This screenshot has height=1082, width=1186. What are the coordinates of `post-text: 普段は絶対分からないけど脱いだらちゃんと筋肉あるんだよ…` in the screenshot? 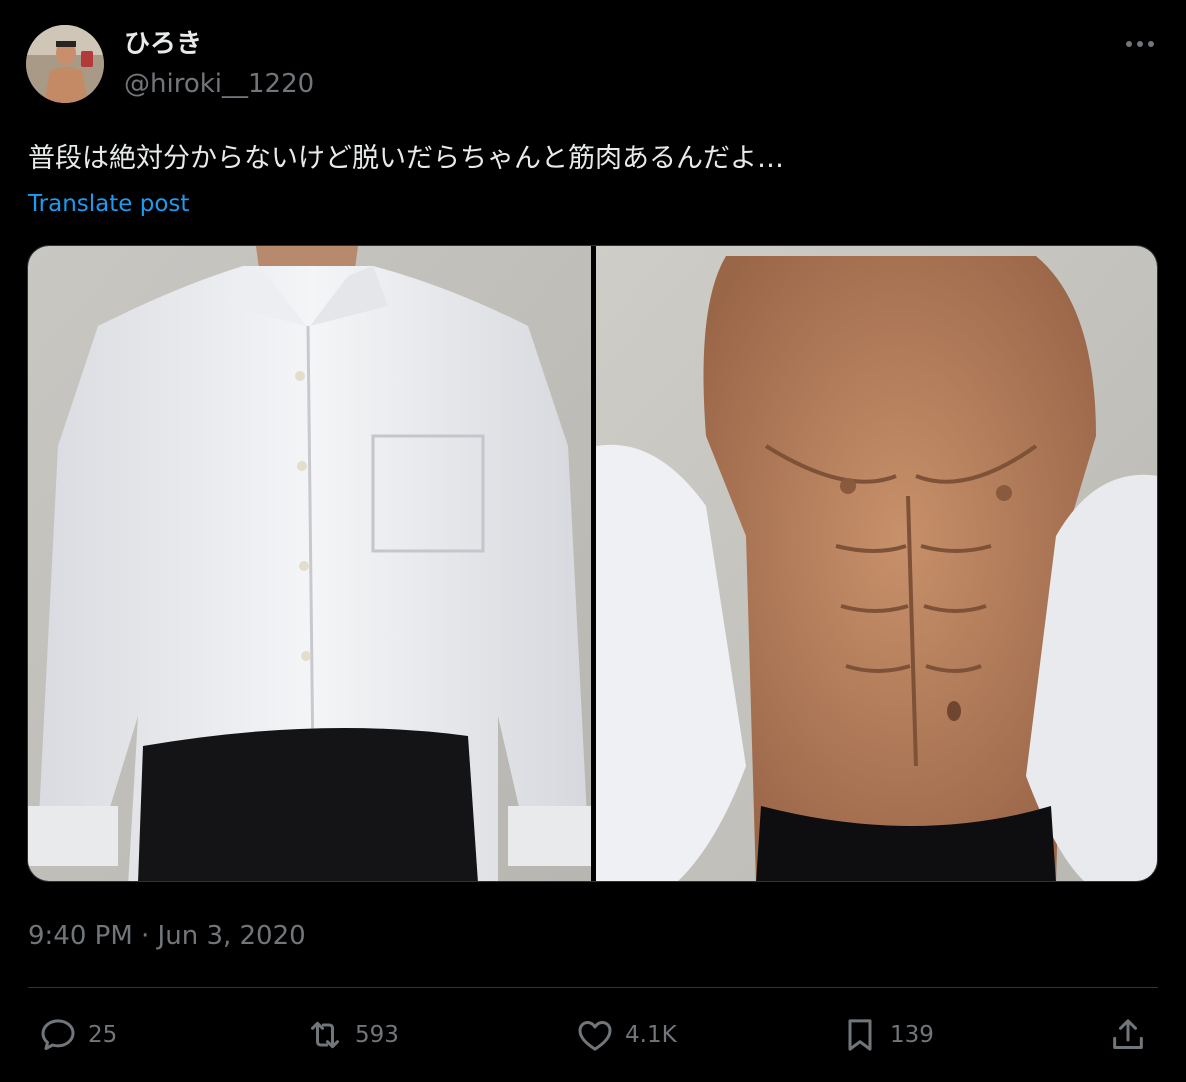 It's located at (406, 158).